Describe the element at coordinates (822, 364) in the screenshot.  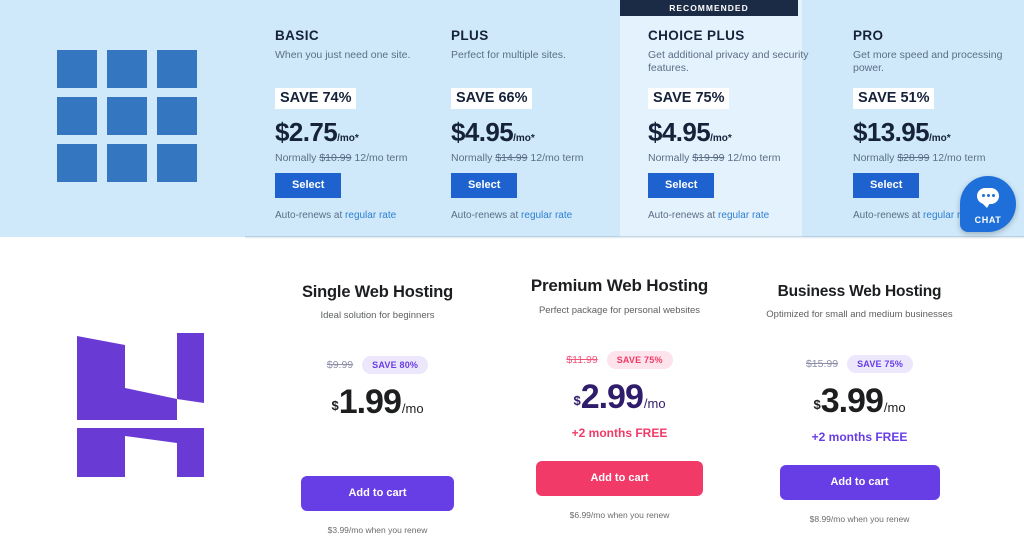
I see `card-old-price: $15.99` at that location.